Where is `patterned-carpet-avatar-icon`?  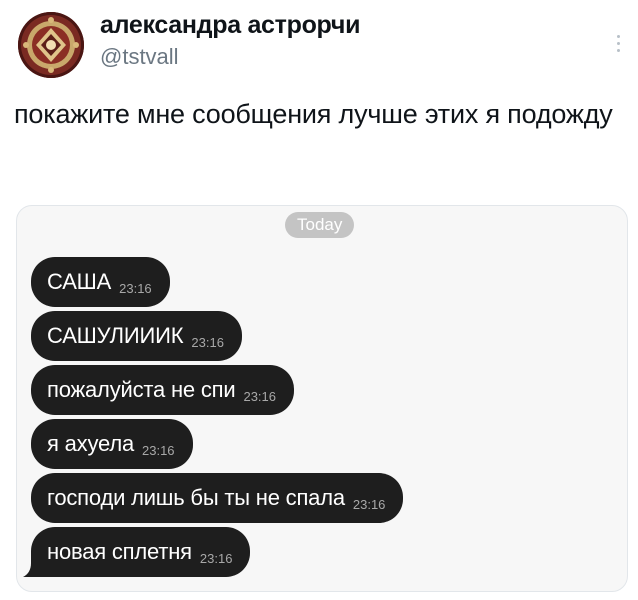 patterned-carpet-avatar-icon is located at coordinates (51, 45).